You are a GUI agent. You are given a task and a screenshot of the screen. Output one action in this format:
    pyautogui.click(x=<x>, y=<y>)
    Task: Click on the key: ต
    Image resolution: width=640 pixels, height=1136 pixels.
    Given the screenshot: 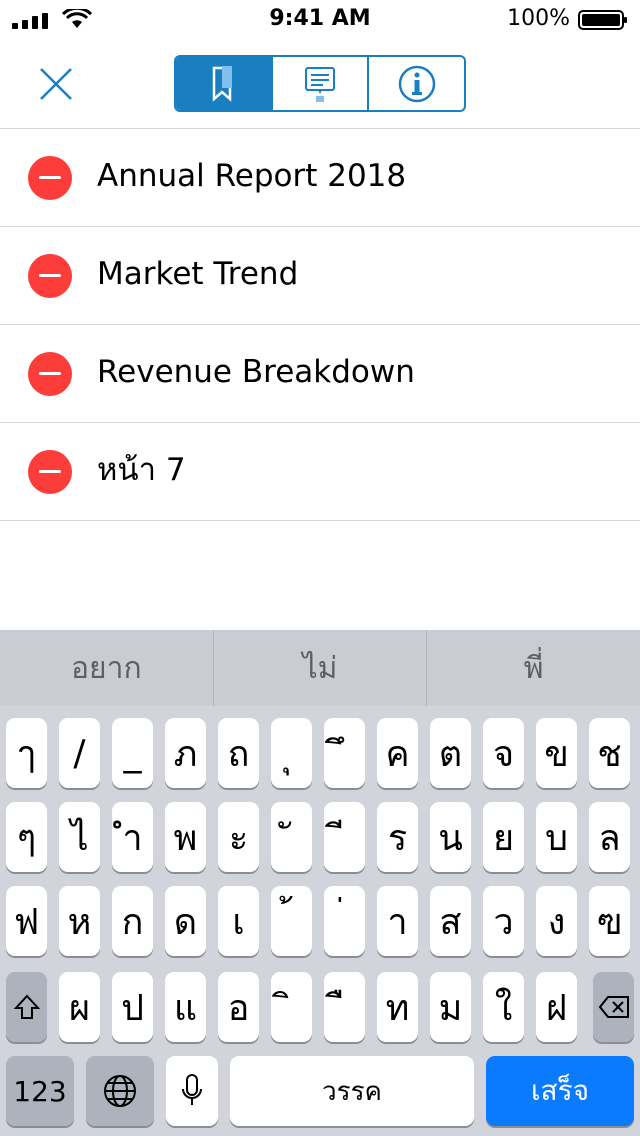 What is the action you would take?
    pyautogui.click(x=450, y=753)
    